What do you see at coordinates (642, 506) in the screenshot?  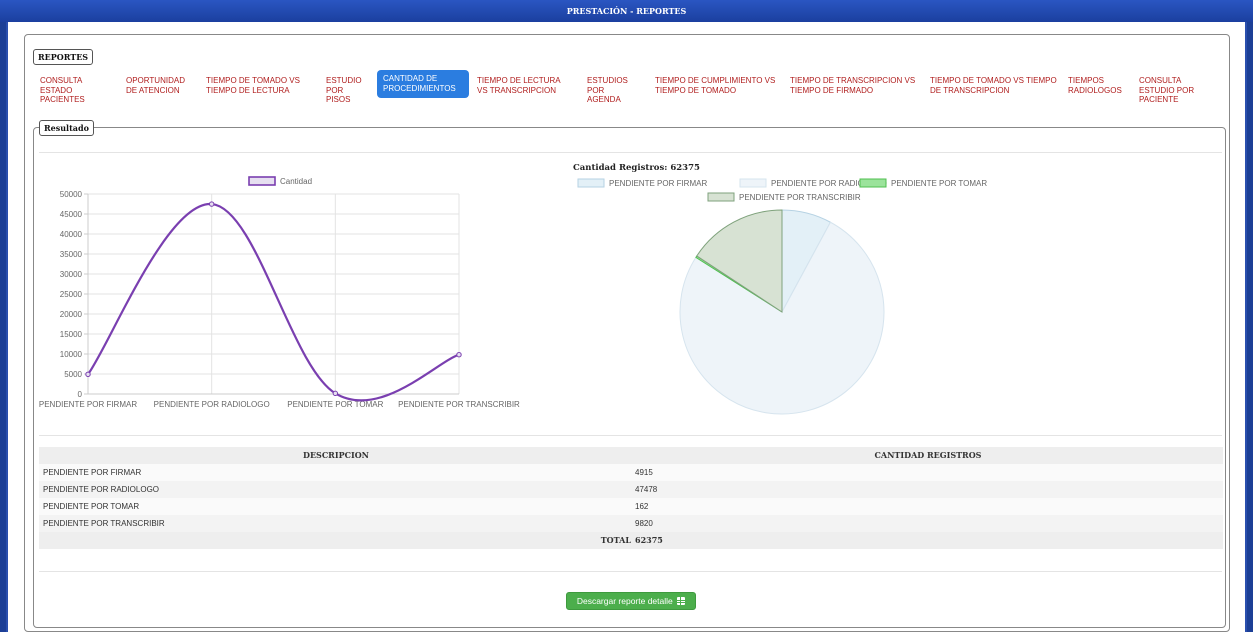 I see `cell-cantidad: 162` at bounding box center [642, 506].